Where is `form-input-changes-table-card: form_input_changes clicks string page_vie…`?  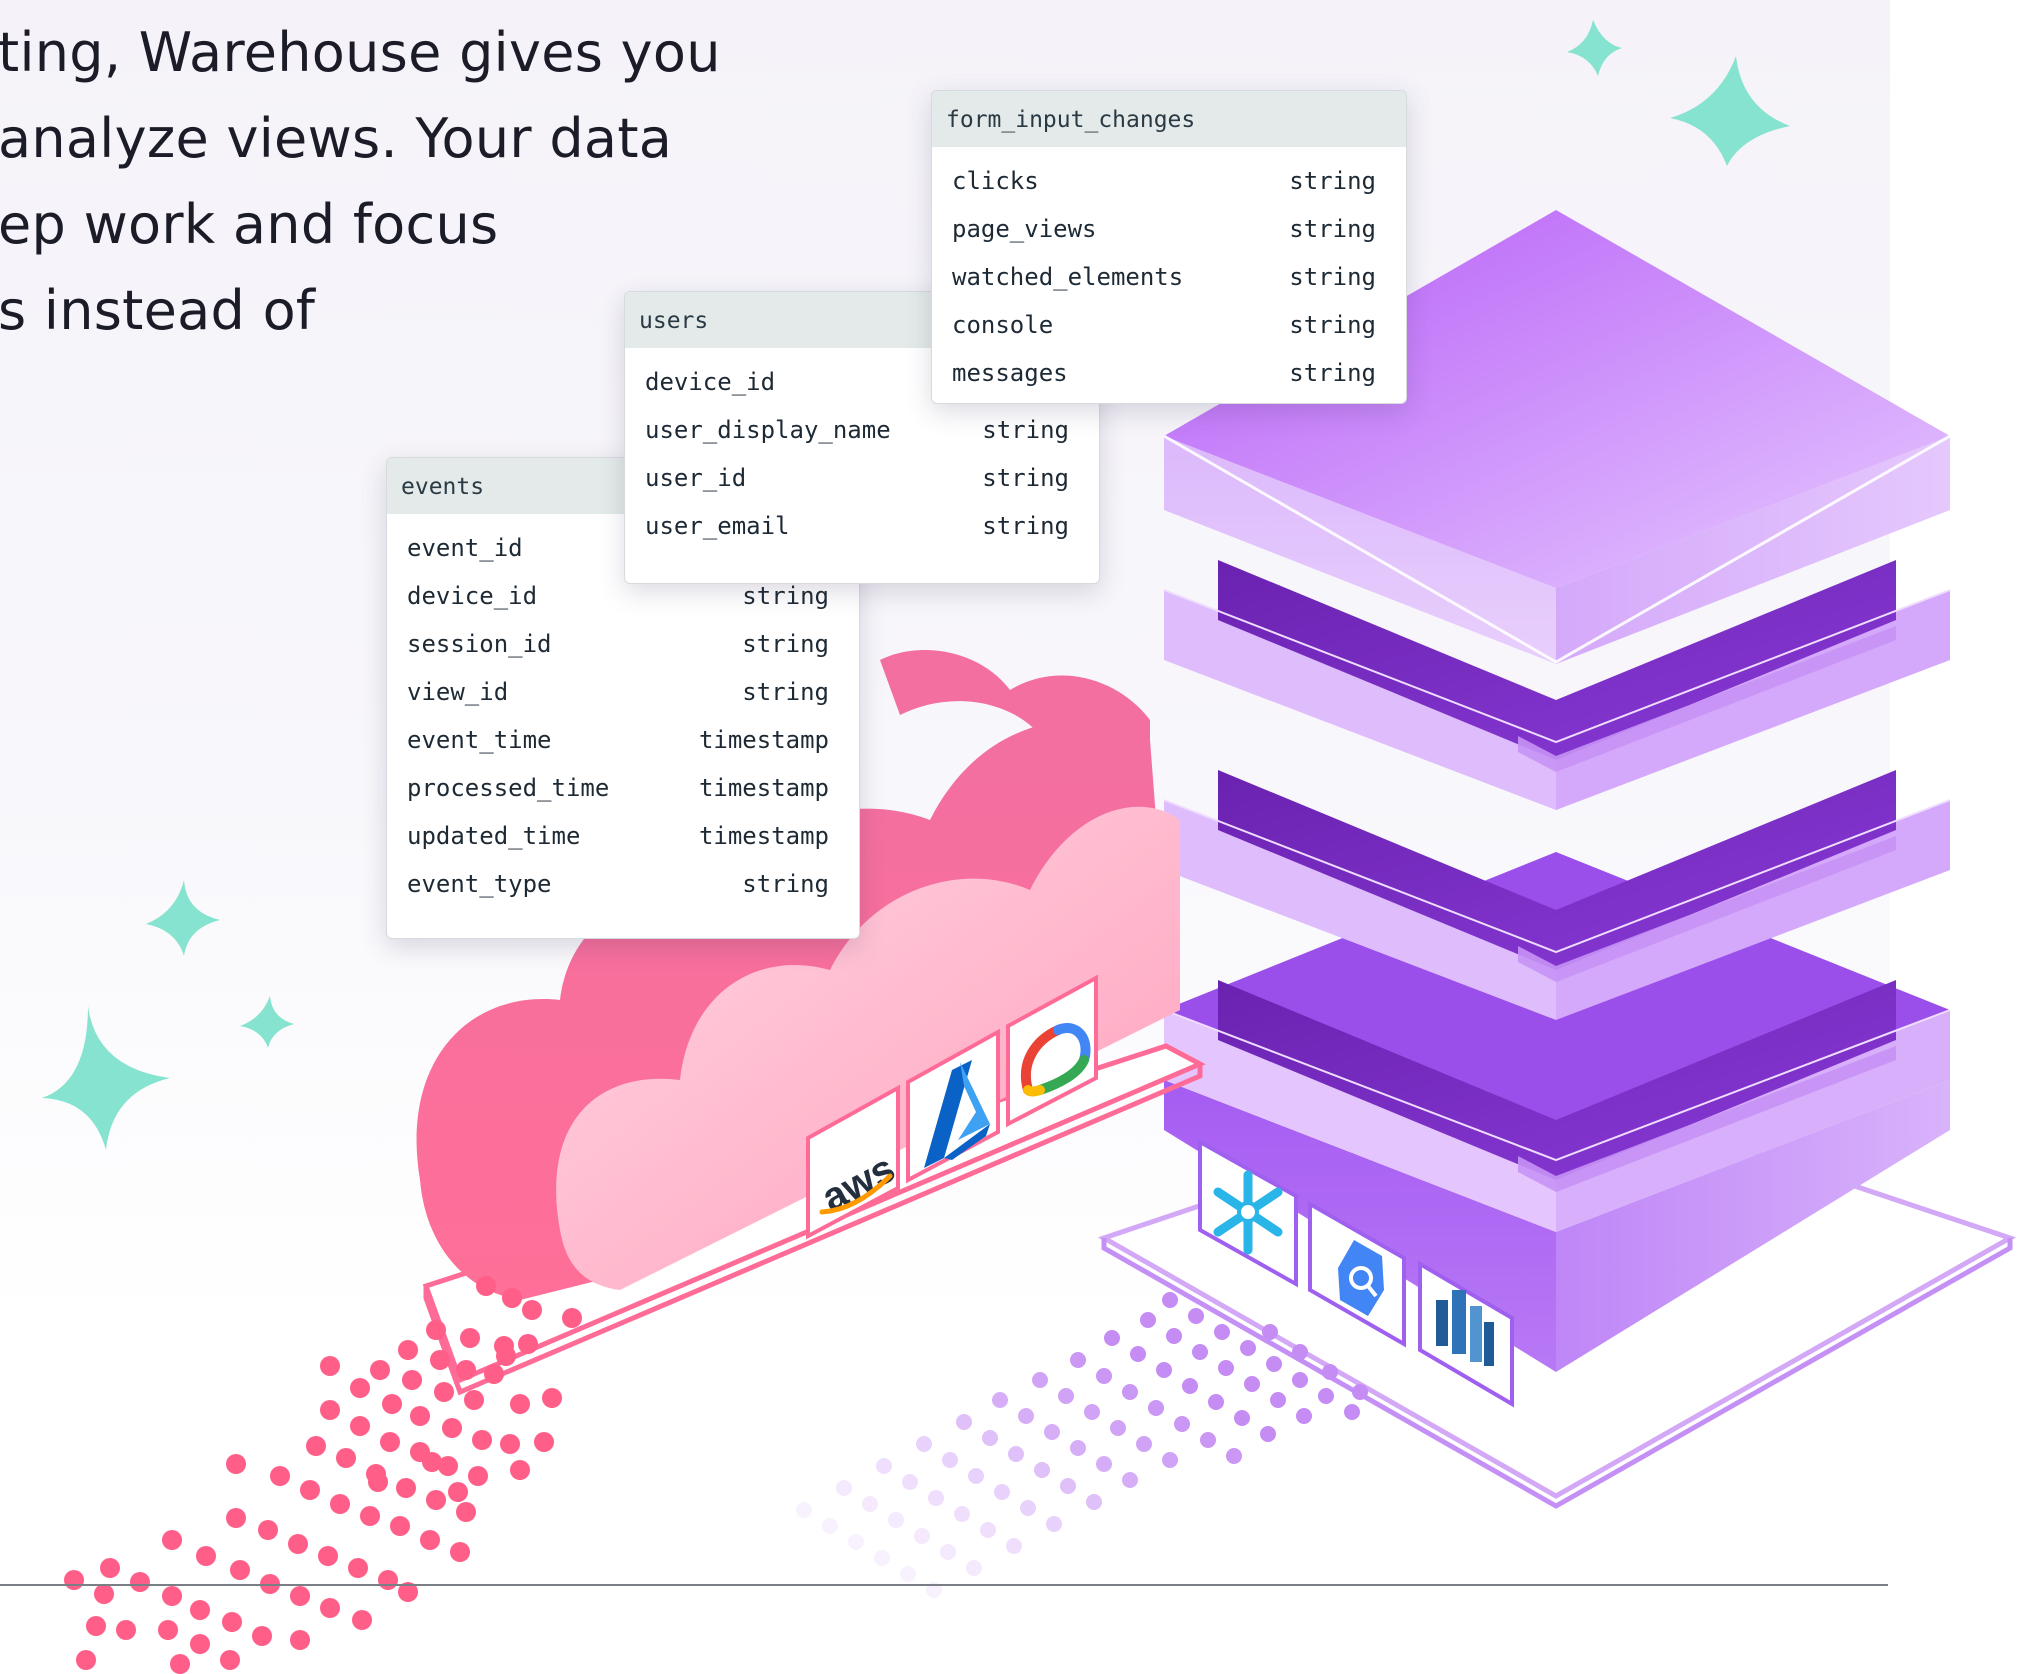
form-input-changes-table-card: form_input_changes clicks string page_vie… is located at coordinates (1169, 247).